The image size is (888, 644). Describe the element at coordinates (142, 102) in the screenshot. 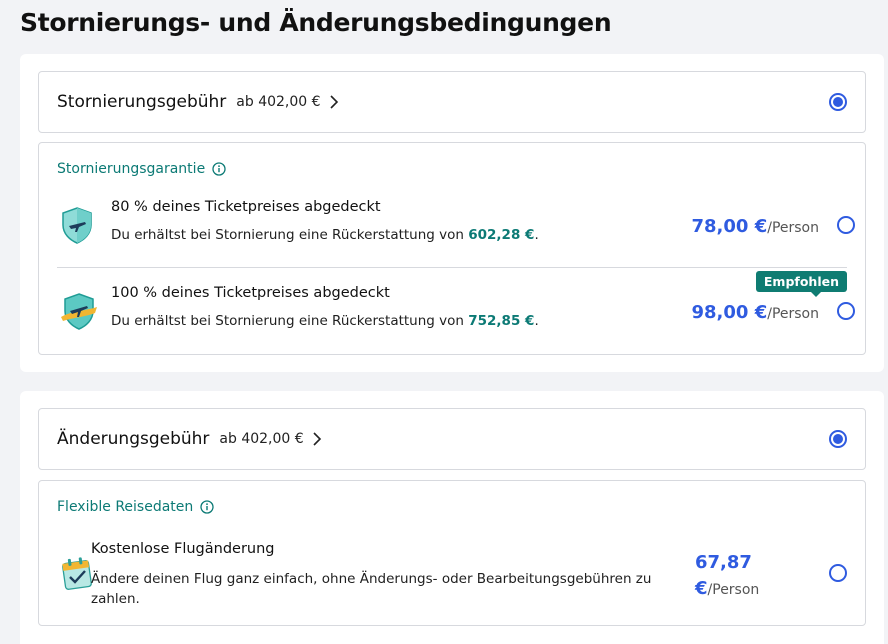

I see `cancellation-fee-title: Stornierungsgebühr` at that location.